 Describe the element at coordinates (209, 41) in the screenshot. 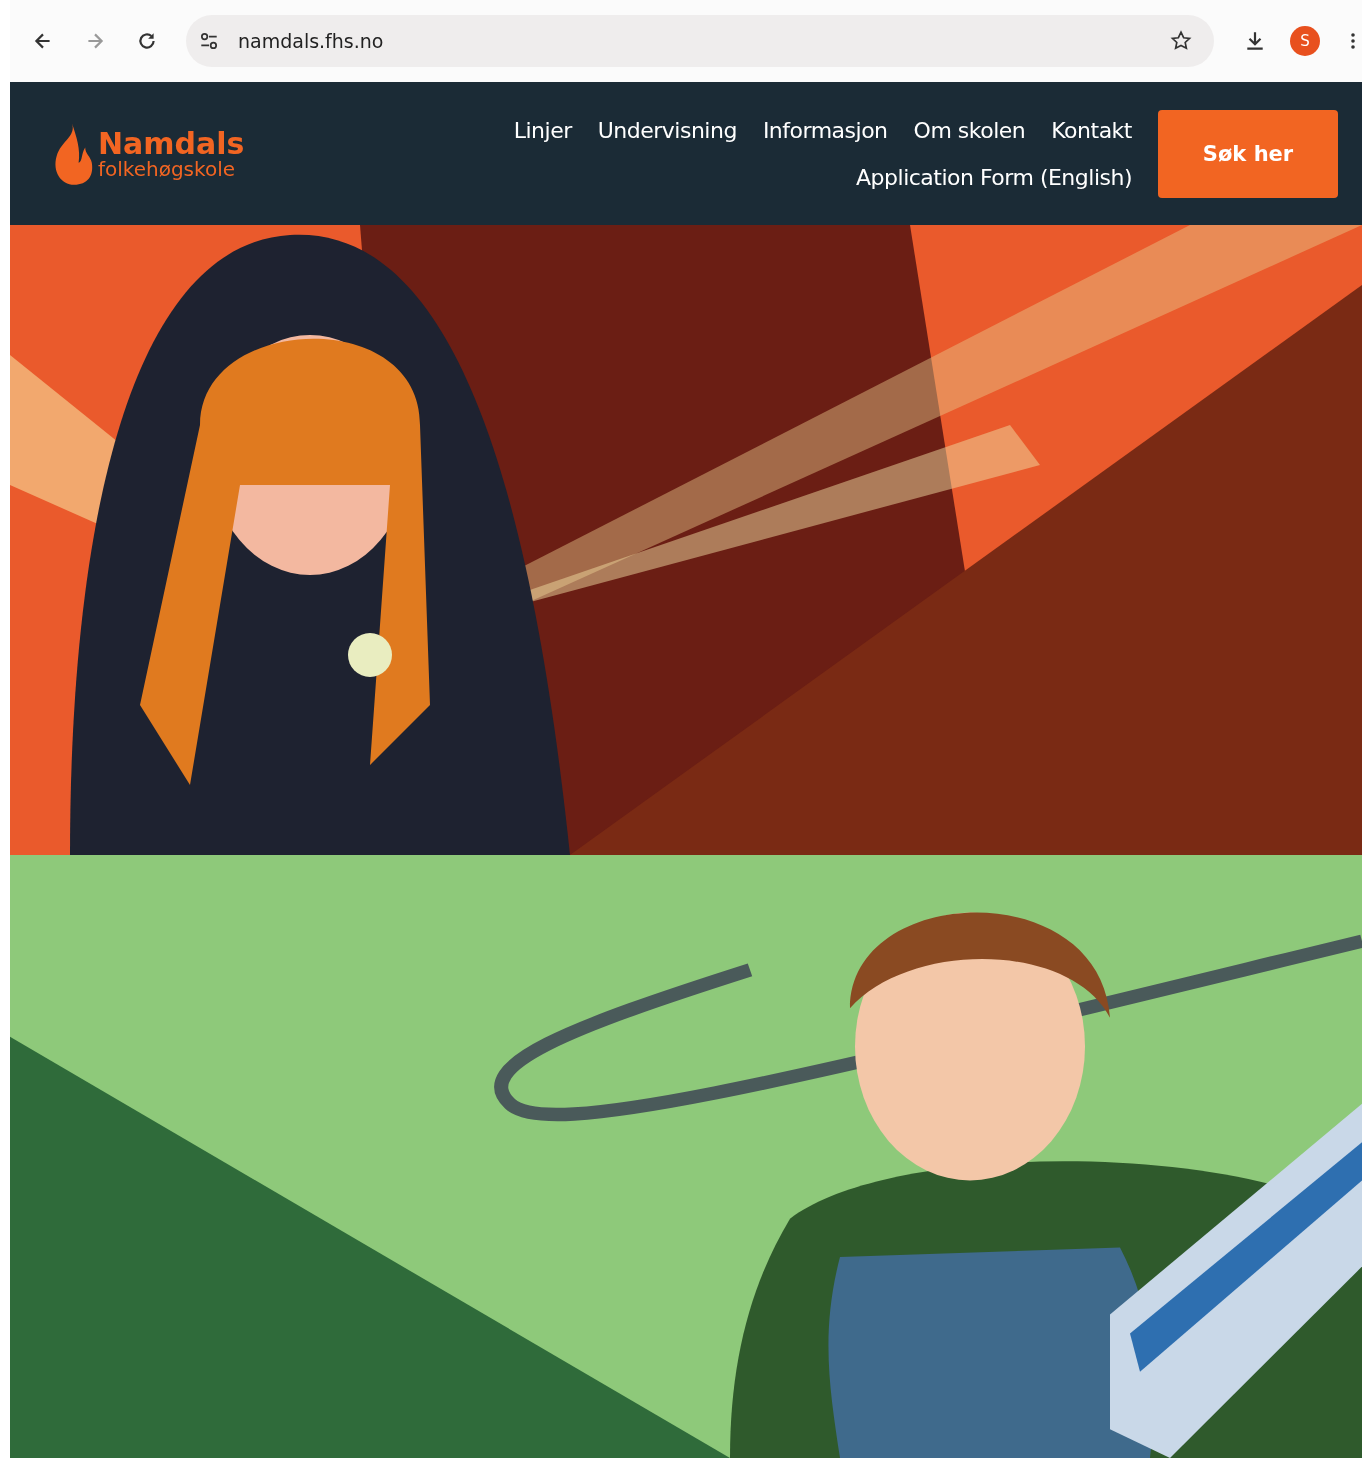

I see `site-settings-icon` at that location.